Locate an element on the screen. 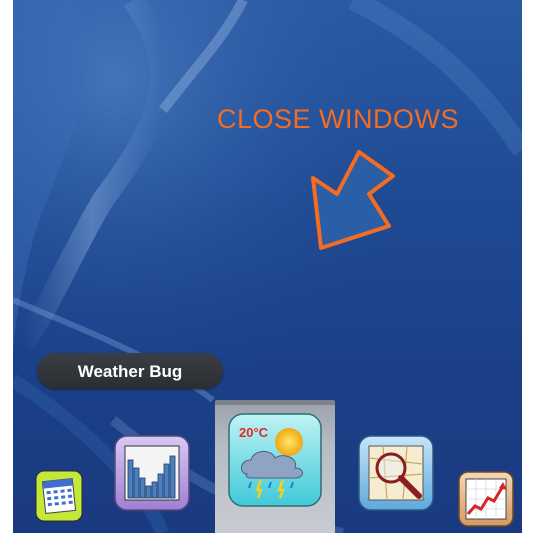 The height and width of the screenshot is (533, 536). tooltip-label: Weather Bug is located at coordinates (130, 371).